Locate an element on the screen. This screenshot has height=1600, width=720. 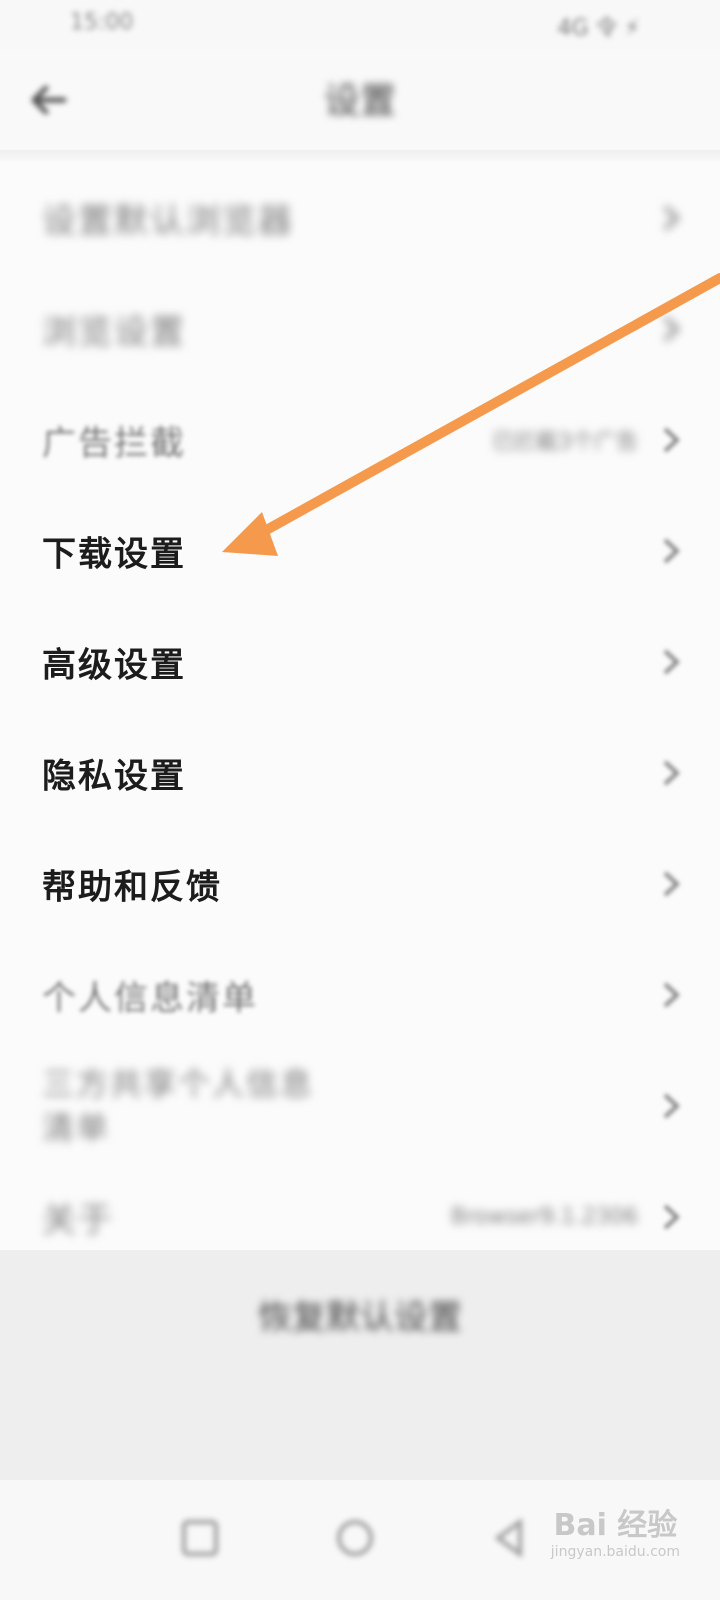
settings-item-label: 浏览设置 is located at coordinates (114, 332).